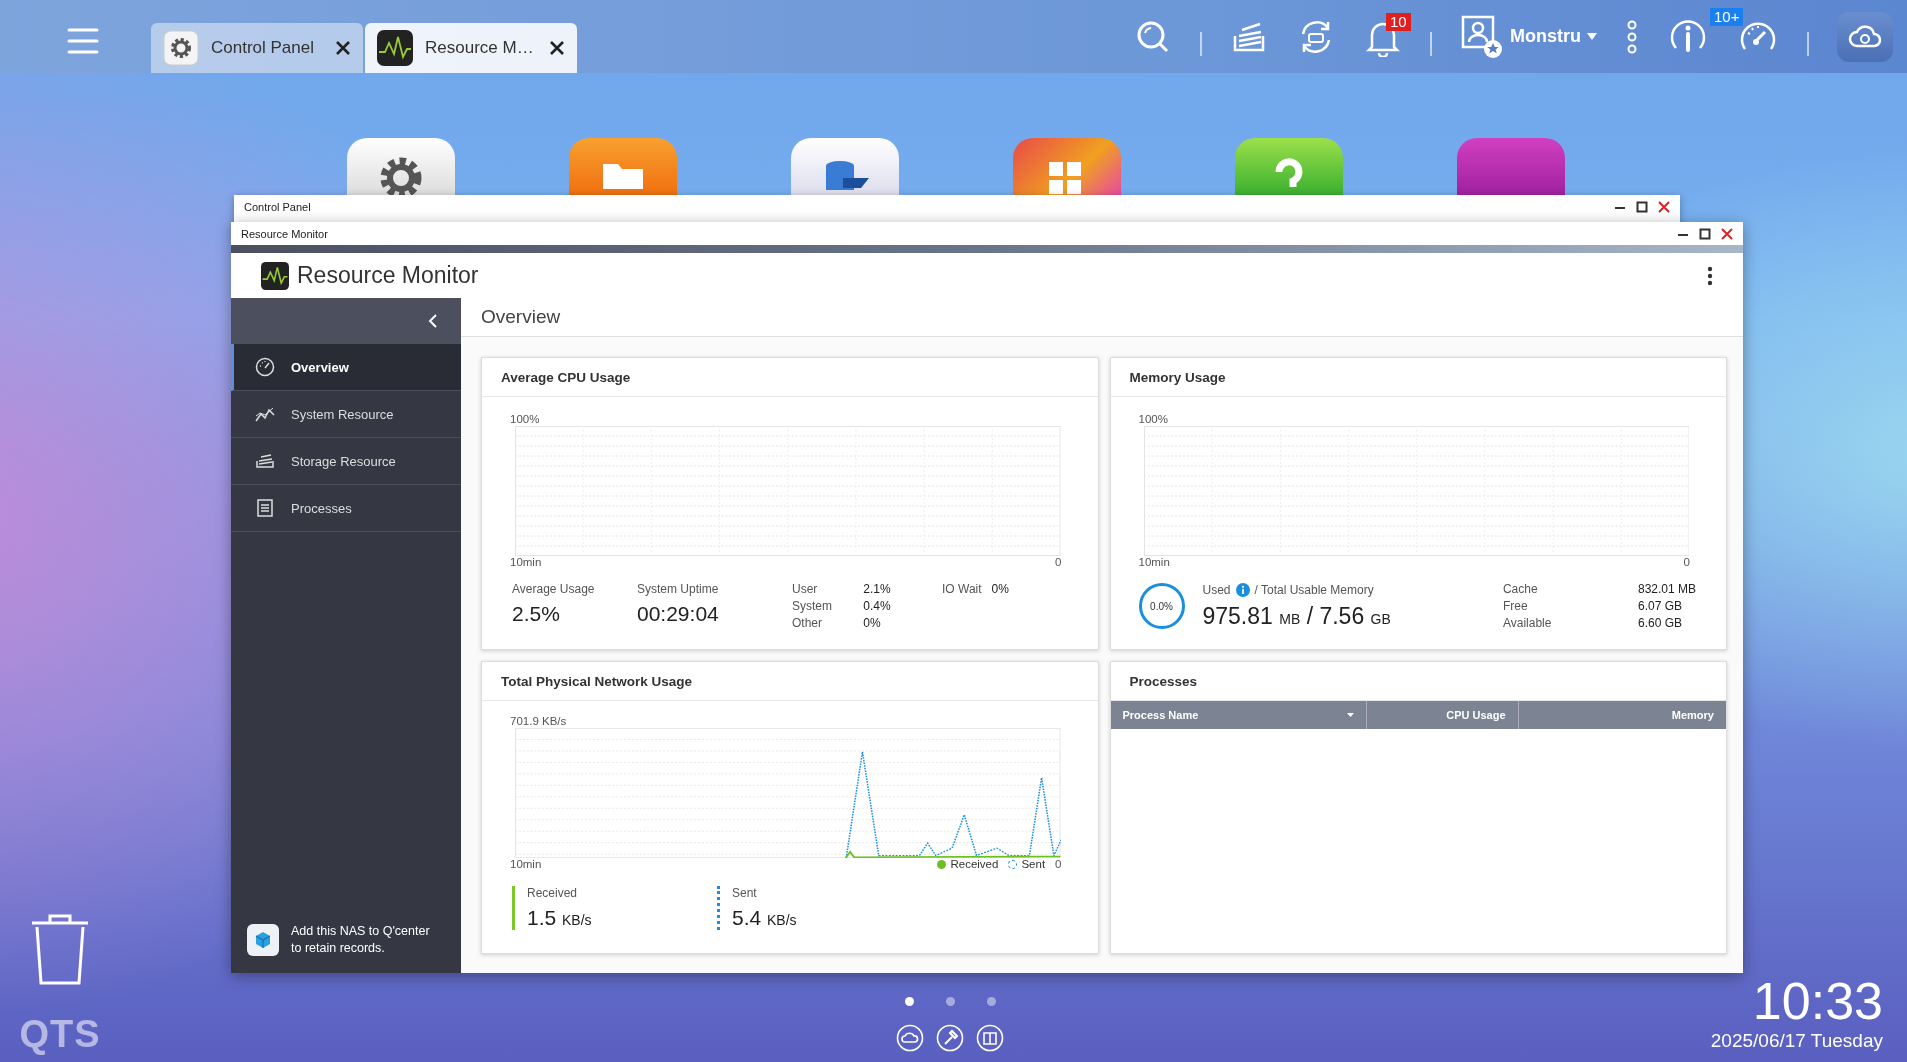 Image resolution: width=1907 pixels, height=1062 pixels. Describe the element at coordinates (962, 589) in the screenshot. I see `stat-label: IO Wait` at that location.